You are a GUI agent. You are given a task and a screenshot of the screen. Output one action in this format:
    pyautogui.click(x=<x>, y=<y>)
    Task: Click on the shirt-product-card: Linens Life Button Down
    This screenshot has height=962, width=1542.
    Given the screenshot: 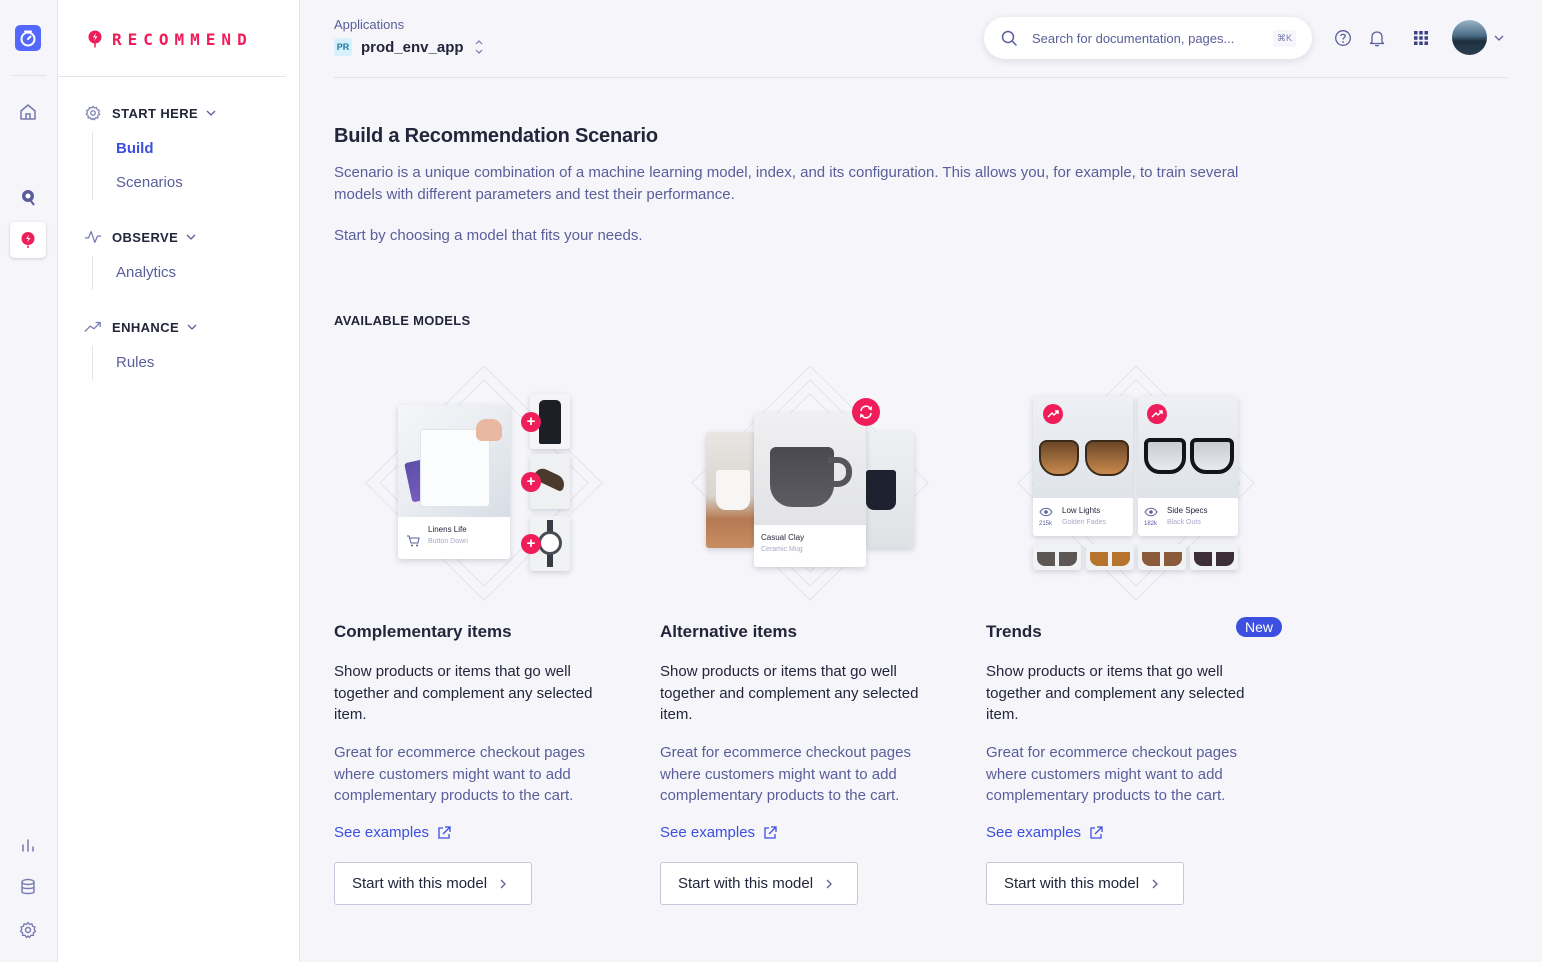 What is the action you would take?
    pyautogui.click(x=454, y=482)
    